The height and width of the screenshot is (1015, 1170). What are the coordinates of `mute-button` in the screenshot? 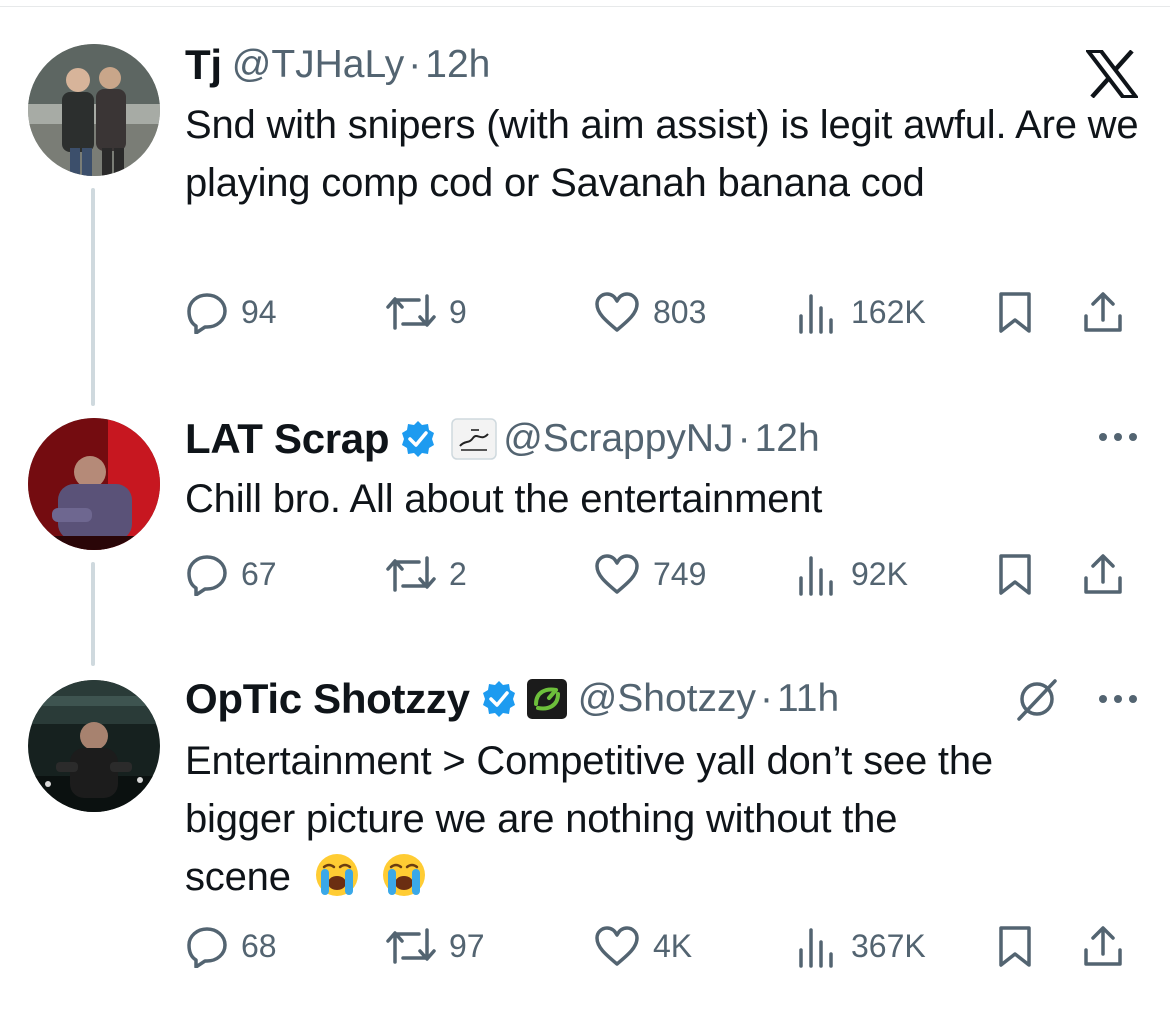 It's located at (1037, 701).